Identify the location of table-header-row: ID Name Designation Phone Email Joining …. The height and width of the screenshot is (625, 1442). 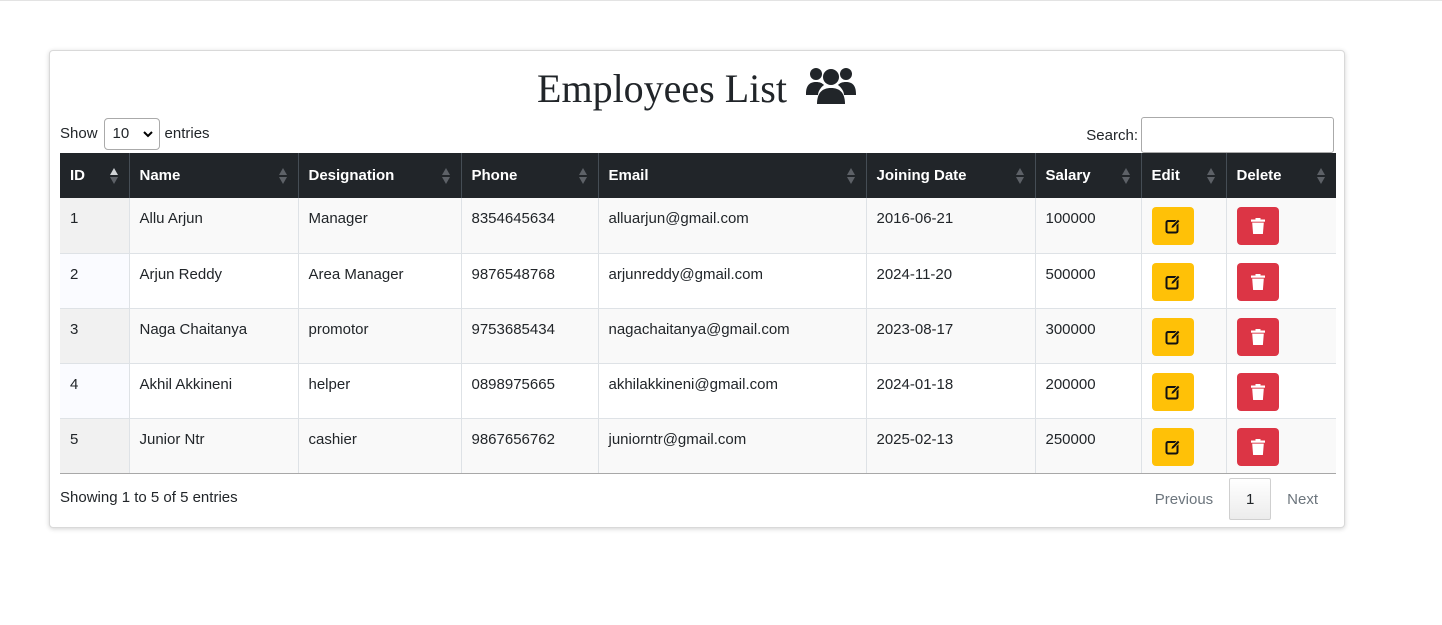
(698, 175).